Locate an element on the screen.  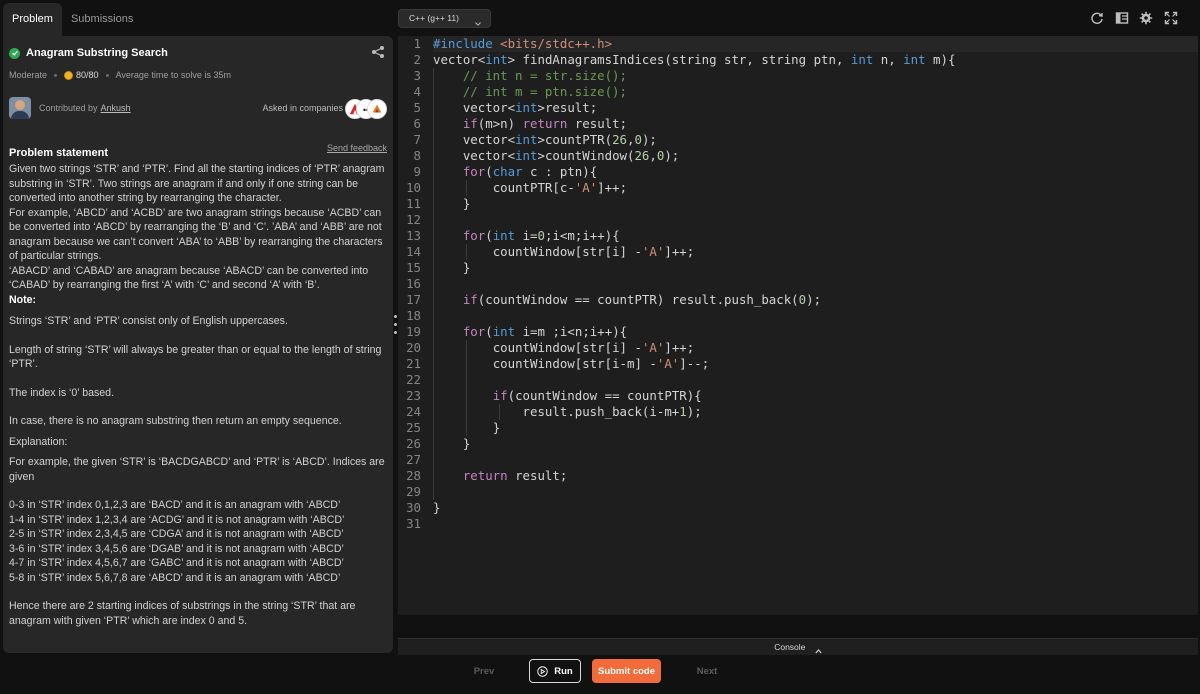
line-number: 28 is located at coordinates (413, 475).